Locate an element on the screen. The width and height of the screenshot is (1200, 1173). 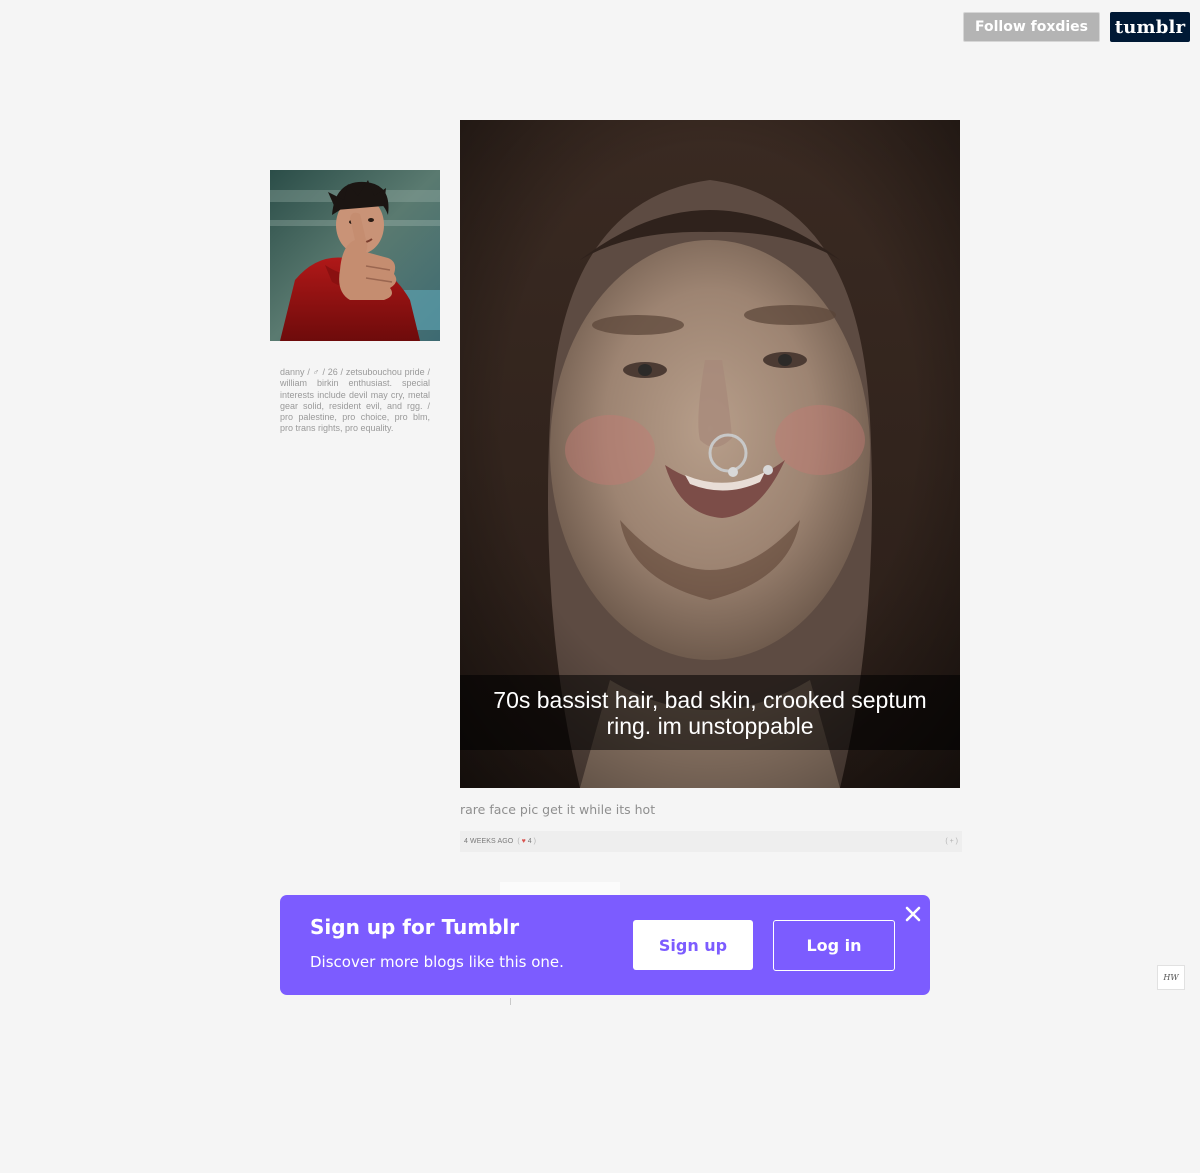
notes-link: ( ♥ 4 ) is located at coordinates (526, 841).